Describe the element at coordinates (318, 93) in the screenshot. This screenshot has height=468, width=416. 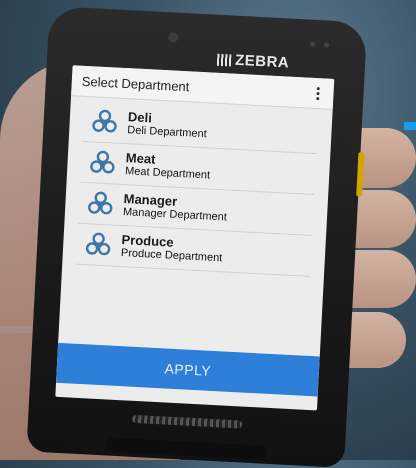
I see `kebab-menu-icon` at that location.